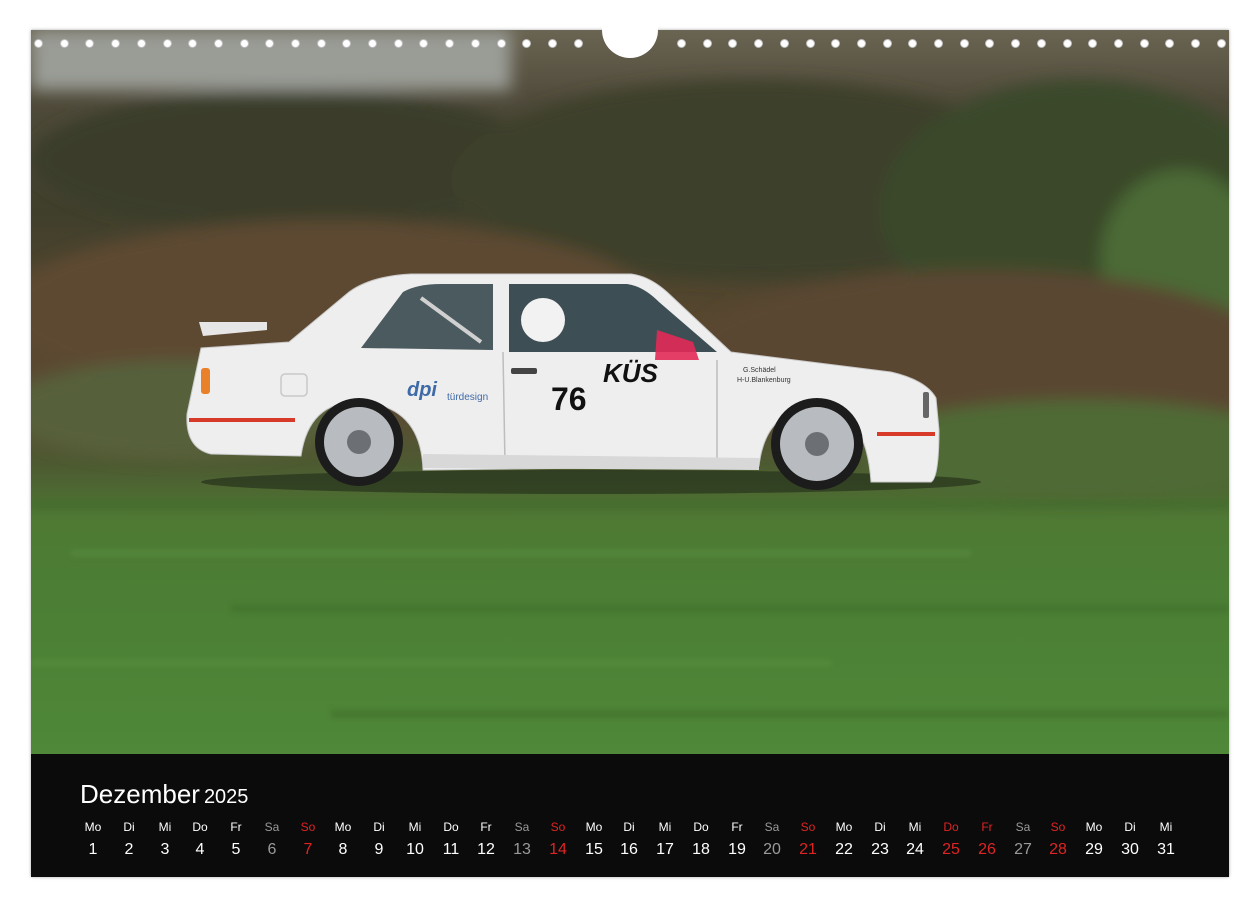 The image size is (1260, 908). What do you see at coordinates (665, 849) in the screenshot?
I see `day-number: 17` at bounding box center [665, 849].